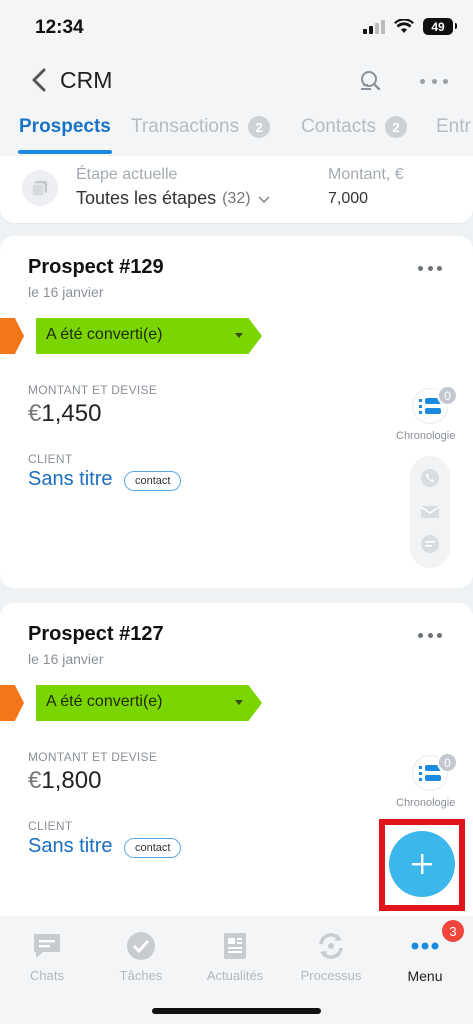 The image size is (473, 1024). What do you see at coordinates (374, 26) in the screenshot?
I see `signal-icon` at bounding box center [374, 26].